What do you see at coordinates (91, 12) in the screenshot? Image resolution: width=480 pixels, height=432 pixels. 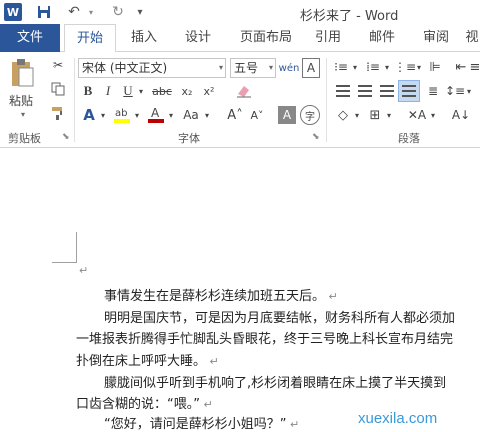 I see `undo-dropdown-icon: ▾` at bounding box center [91, 12].